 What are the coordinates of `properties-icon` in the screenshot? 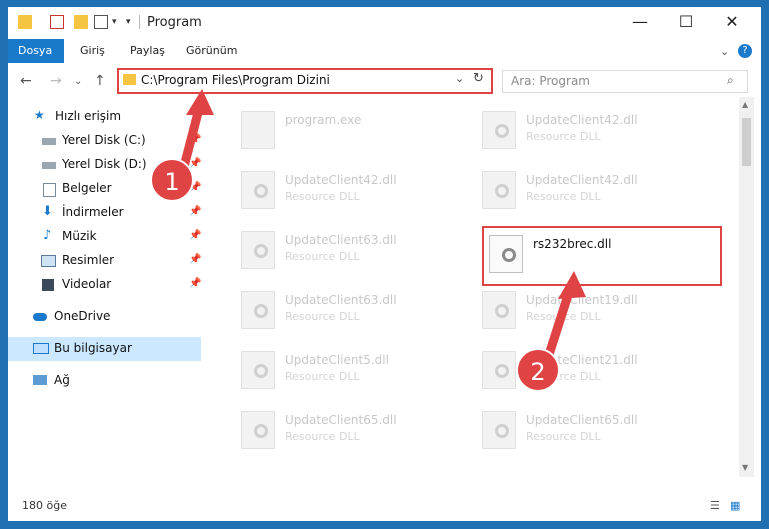 It's located at (57, 22).